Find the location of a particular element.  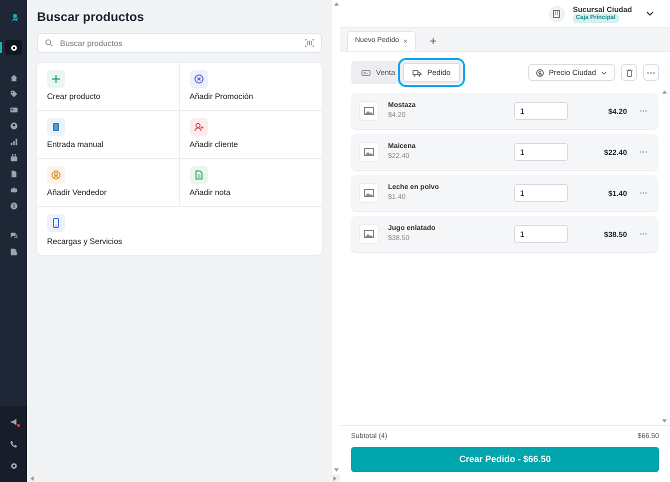

action-tile: Recargas y Servicios is located at coordinates (108, 231).